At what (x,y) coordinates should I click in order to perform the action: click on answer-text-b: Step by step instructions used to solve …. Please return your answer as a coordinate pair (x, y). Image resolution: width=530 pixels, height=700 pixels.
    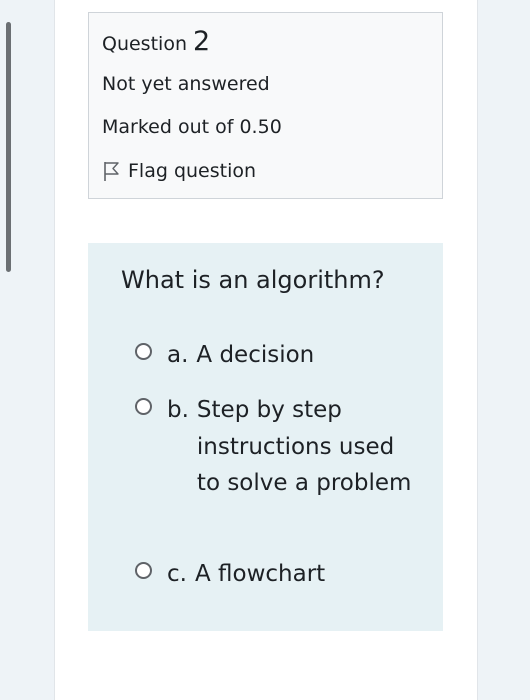
    Looking at the image, I should click on (304, 446).